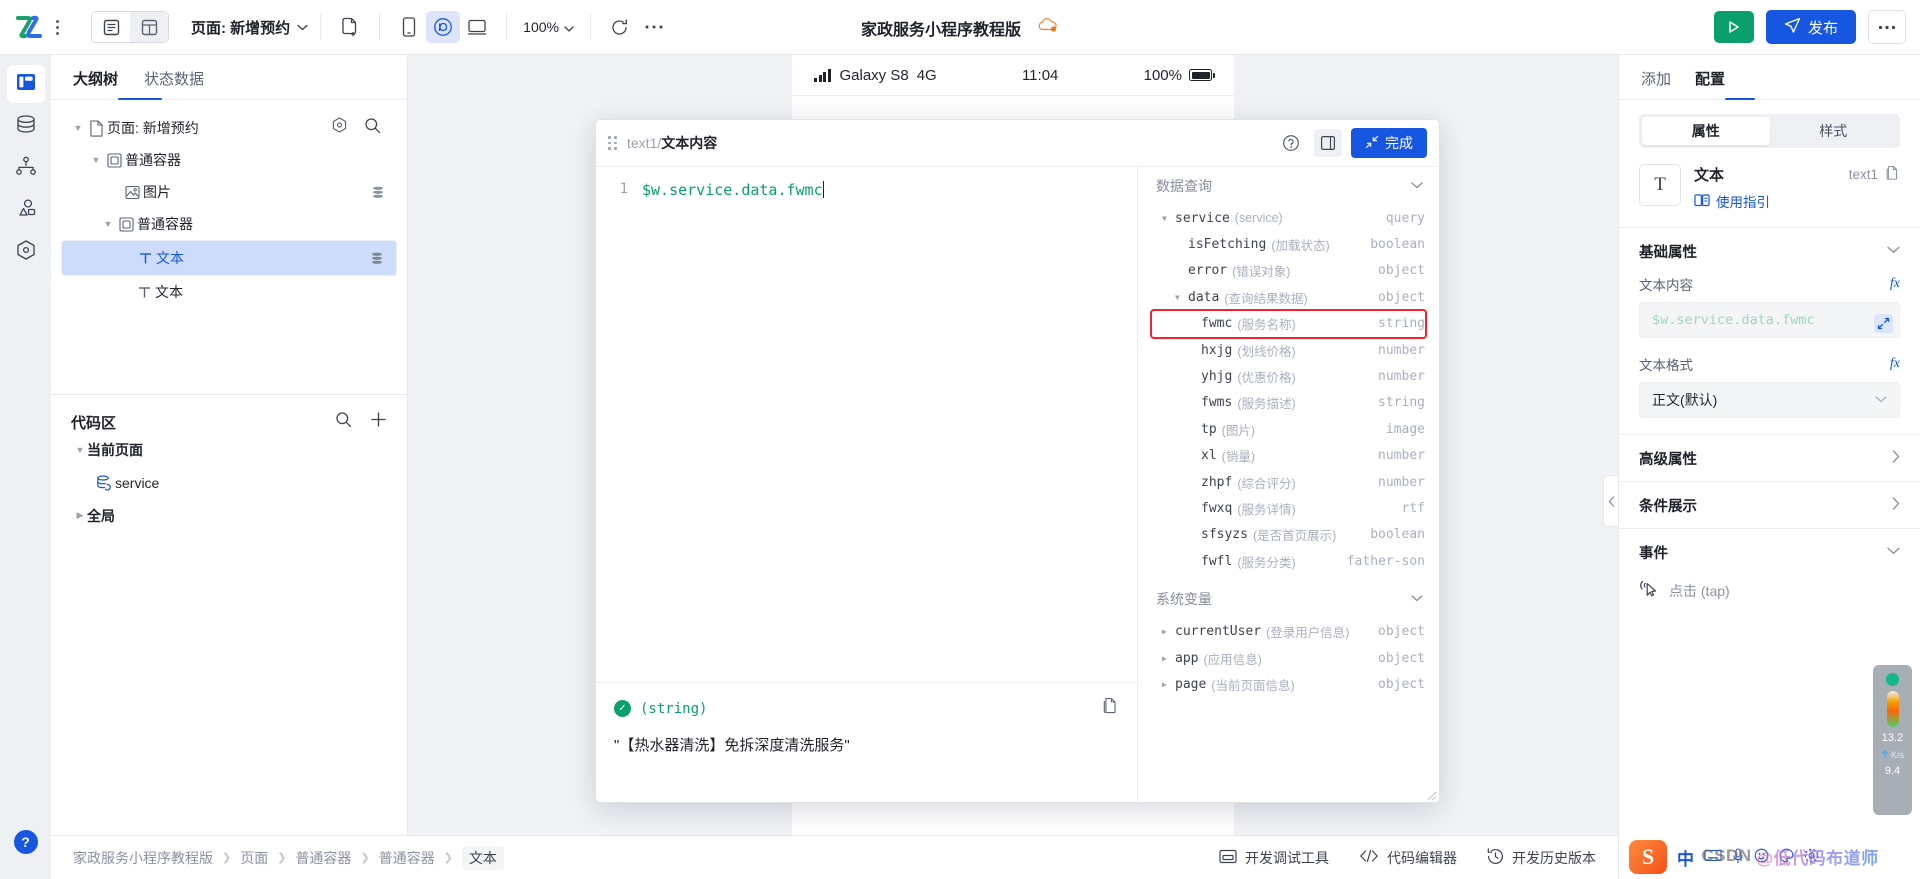  Describe the element at coordinates (1288, 599) in the screenshot. I see `section-system-vars: 系统变量` at that location.